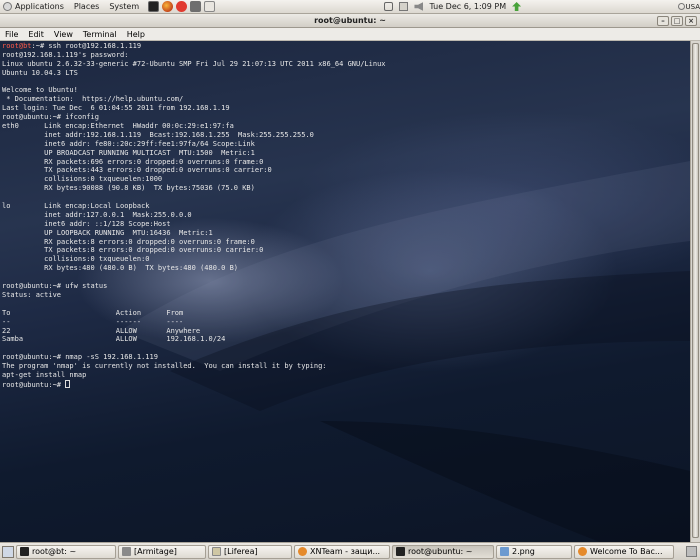 The image size is (700, 560). What do you see at coordinates (443, 551) in the screenshot?
I see `taskbar-button: root@ubuntu: ~` at bounding box center [443, 551].